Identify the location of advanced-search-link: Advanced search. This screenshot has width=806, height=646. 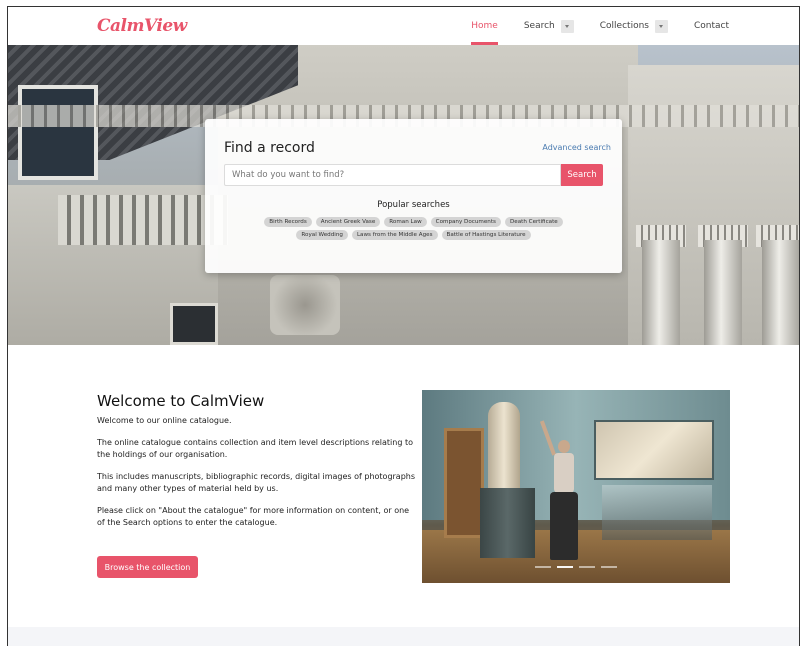
(576, 147).